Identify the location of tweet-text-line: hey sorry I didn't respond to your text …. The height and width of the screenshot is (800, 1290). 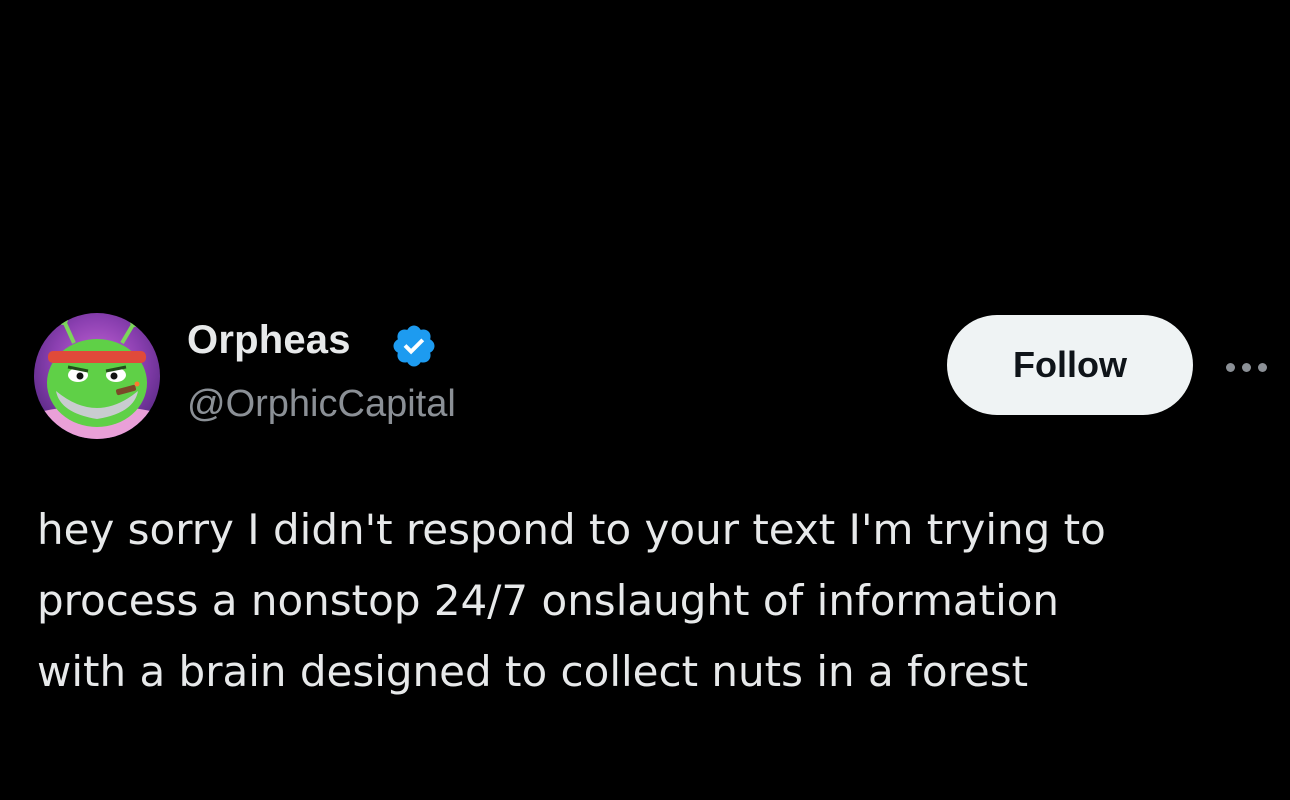
(571, 529).